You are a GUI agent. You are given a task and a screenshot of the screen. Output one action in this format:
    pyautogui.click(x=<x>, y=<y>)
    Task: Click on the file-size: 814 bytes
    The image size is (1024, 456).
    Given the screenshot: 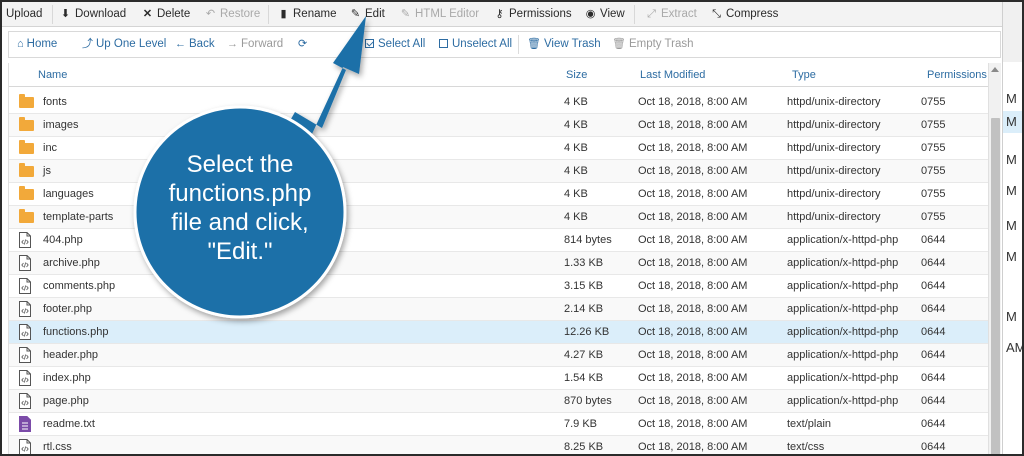 What is the action you would take?
    pyautogui.click(x=588, y=240)
    